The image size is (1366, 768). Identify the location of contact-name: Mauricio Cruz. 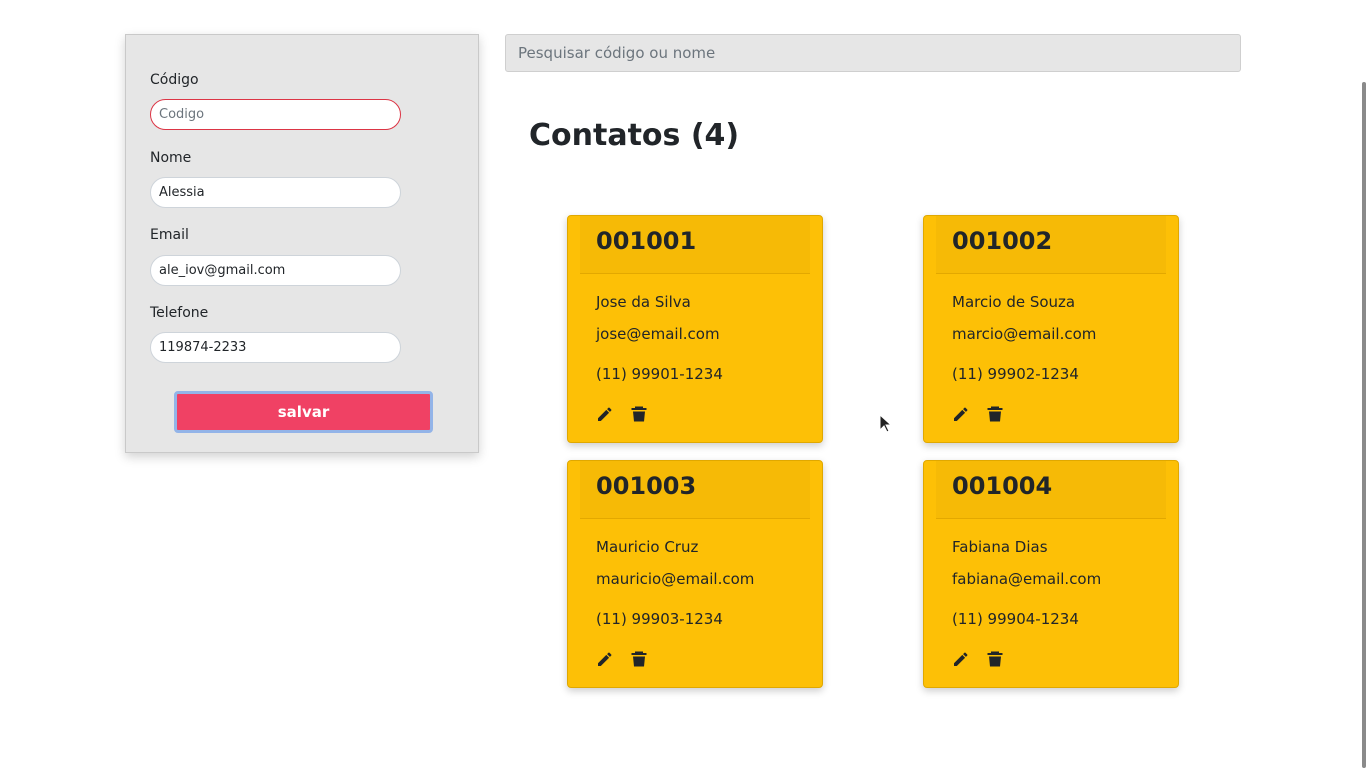
(647, 547).